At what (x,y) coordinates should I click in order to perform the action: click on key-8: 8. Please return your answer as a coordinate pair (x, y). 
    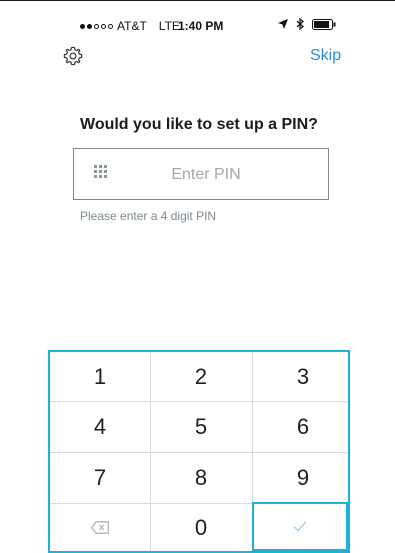
    Looking at the image, I should click on (201, 477).